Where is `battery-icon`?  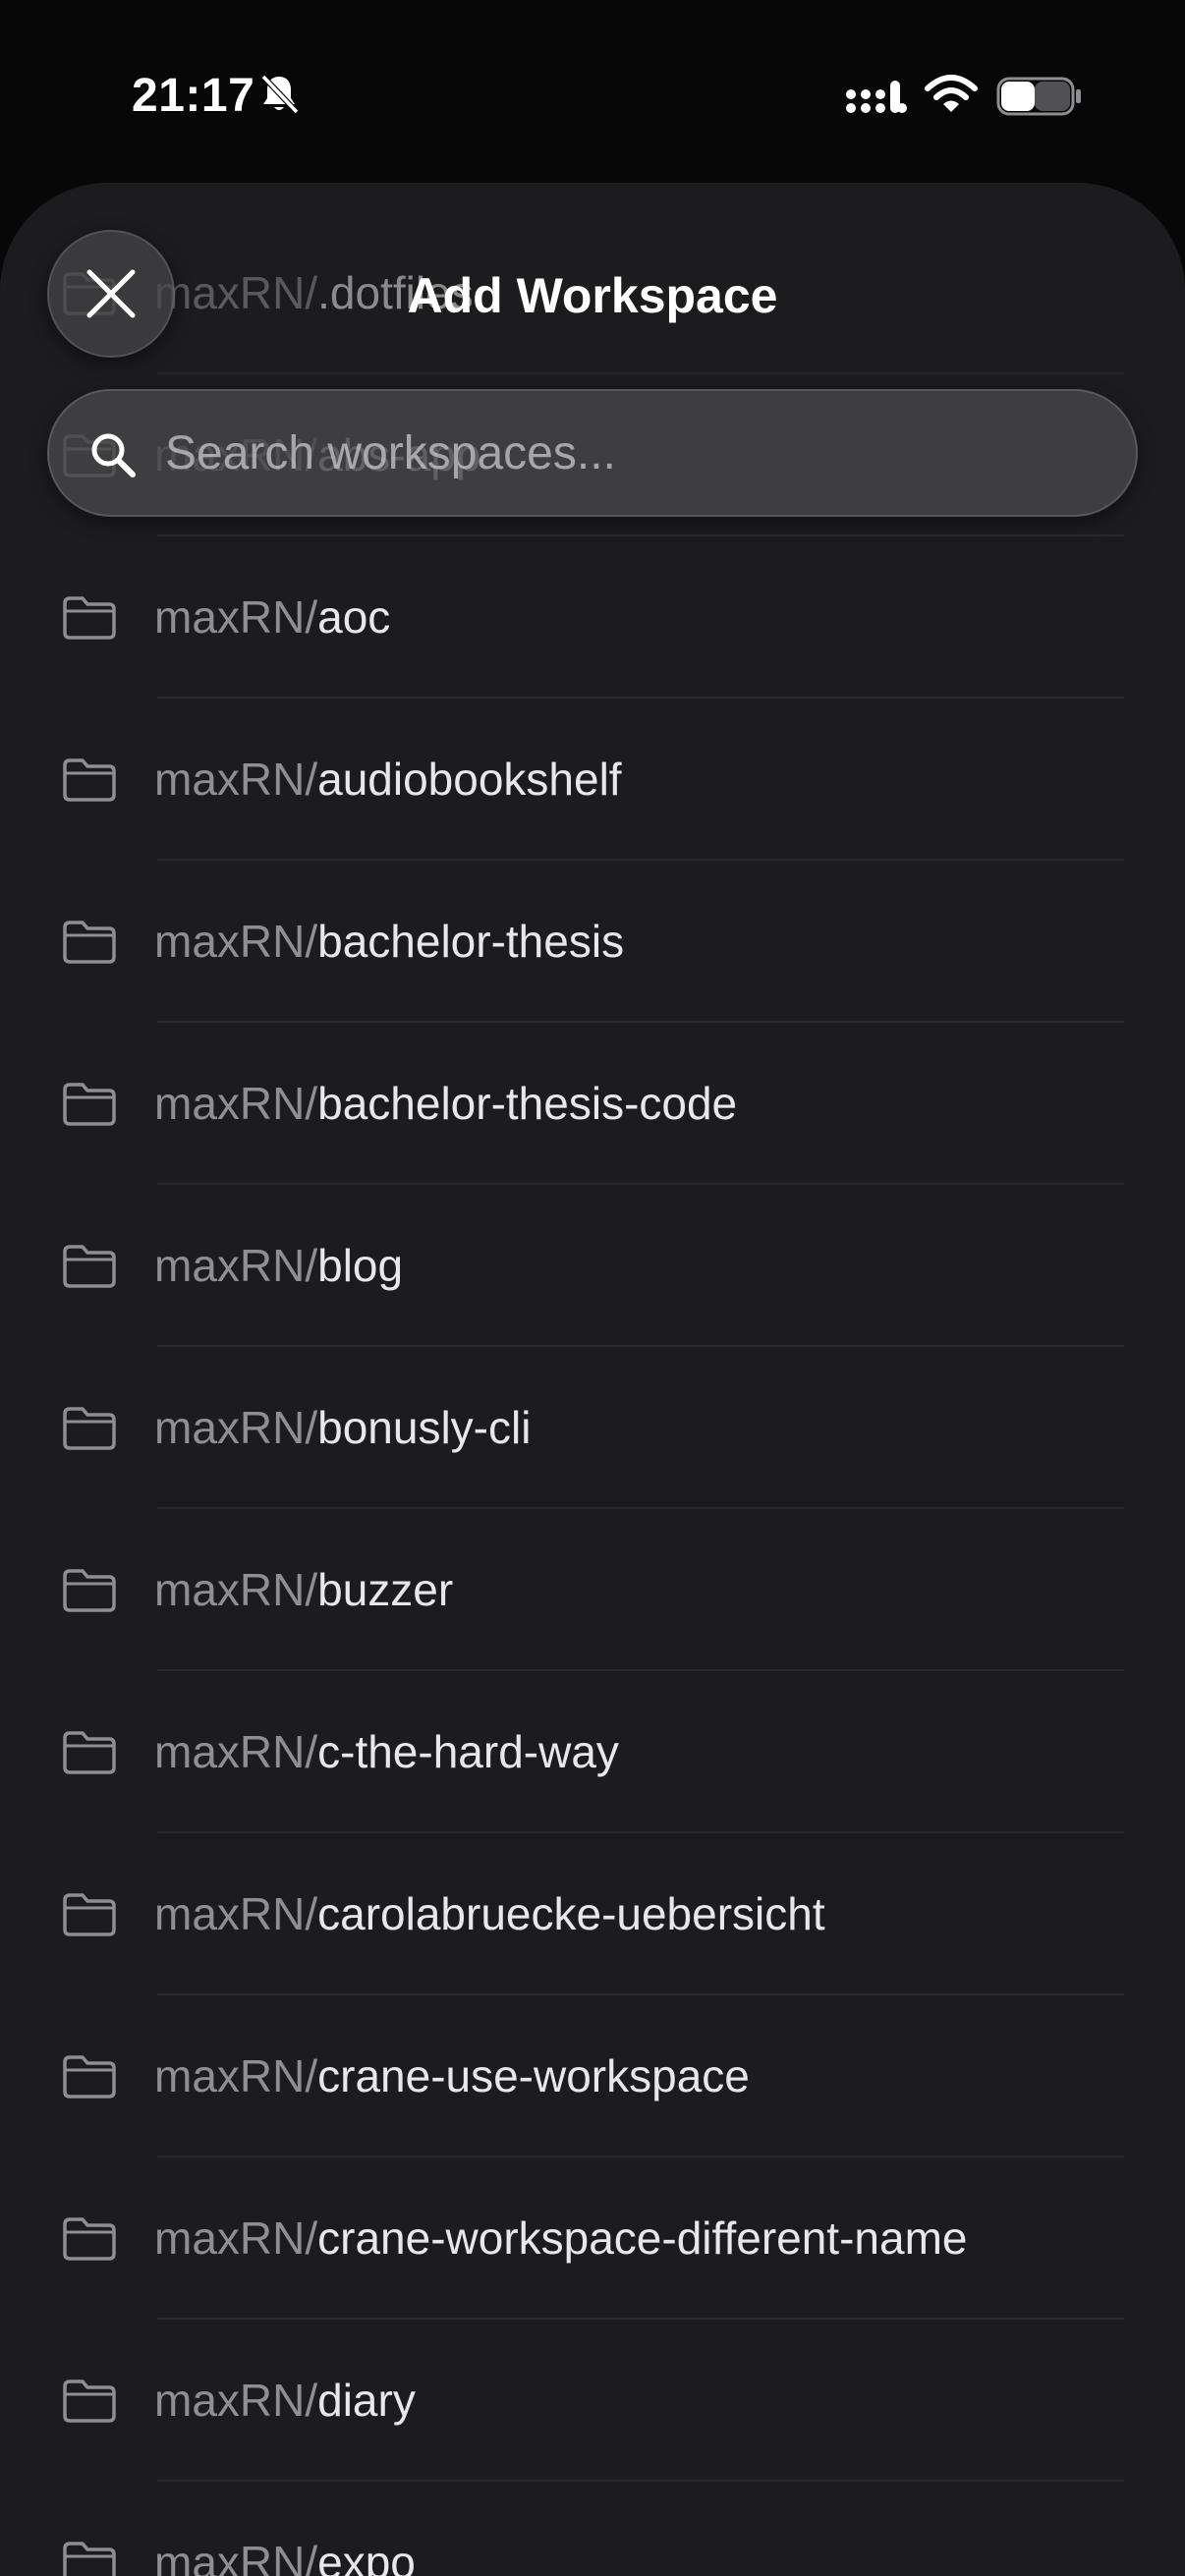 battery-icon is located at coordinates (1038, 96).